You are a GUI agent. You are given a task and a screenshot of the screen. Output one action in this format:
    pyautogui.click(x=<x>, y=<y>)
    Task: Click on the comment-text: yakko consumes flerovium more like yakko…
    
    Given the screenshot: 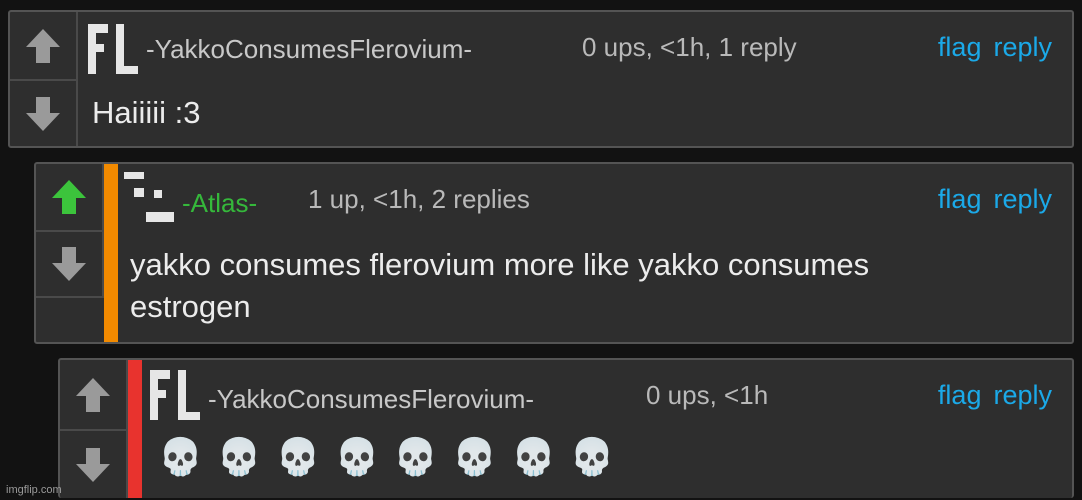 What is the action you would take?
    pyautogui.click(x=499, y=286)
    